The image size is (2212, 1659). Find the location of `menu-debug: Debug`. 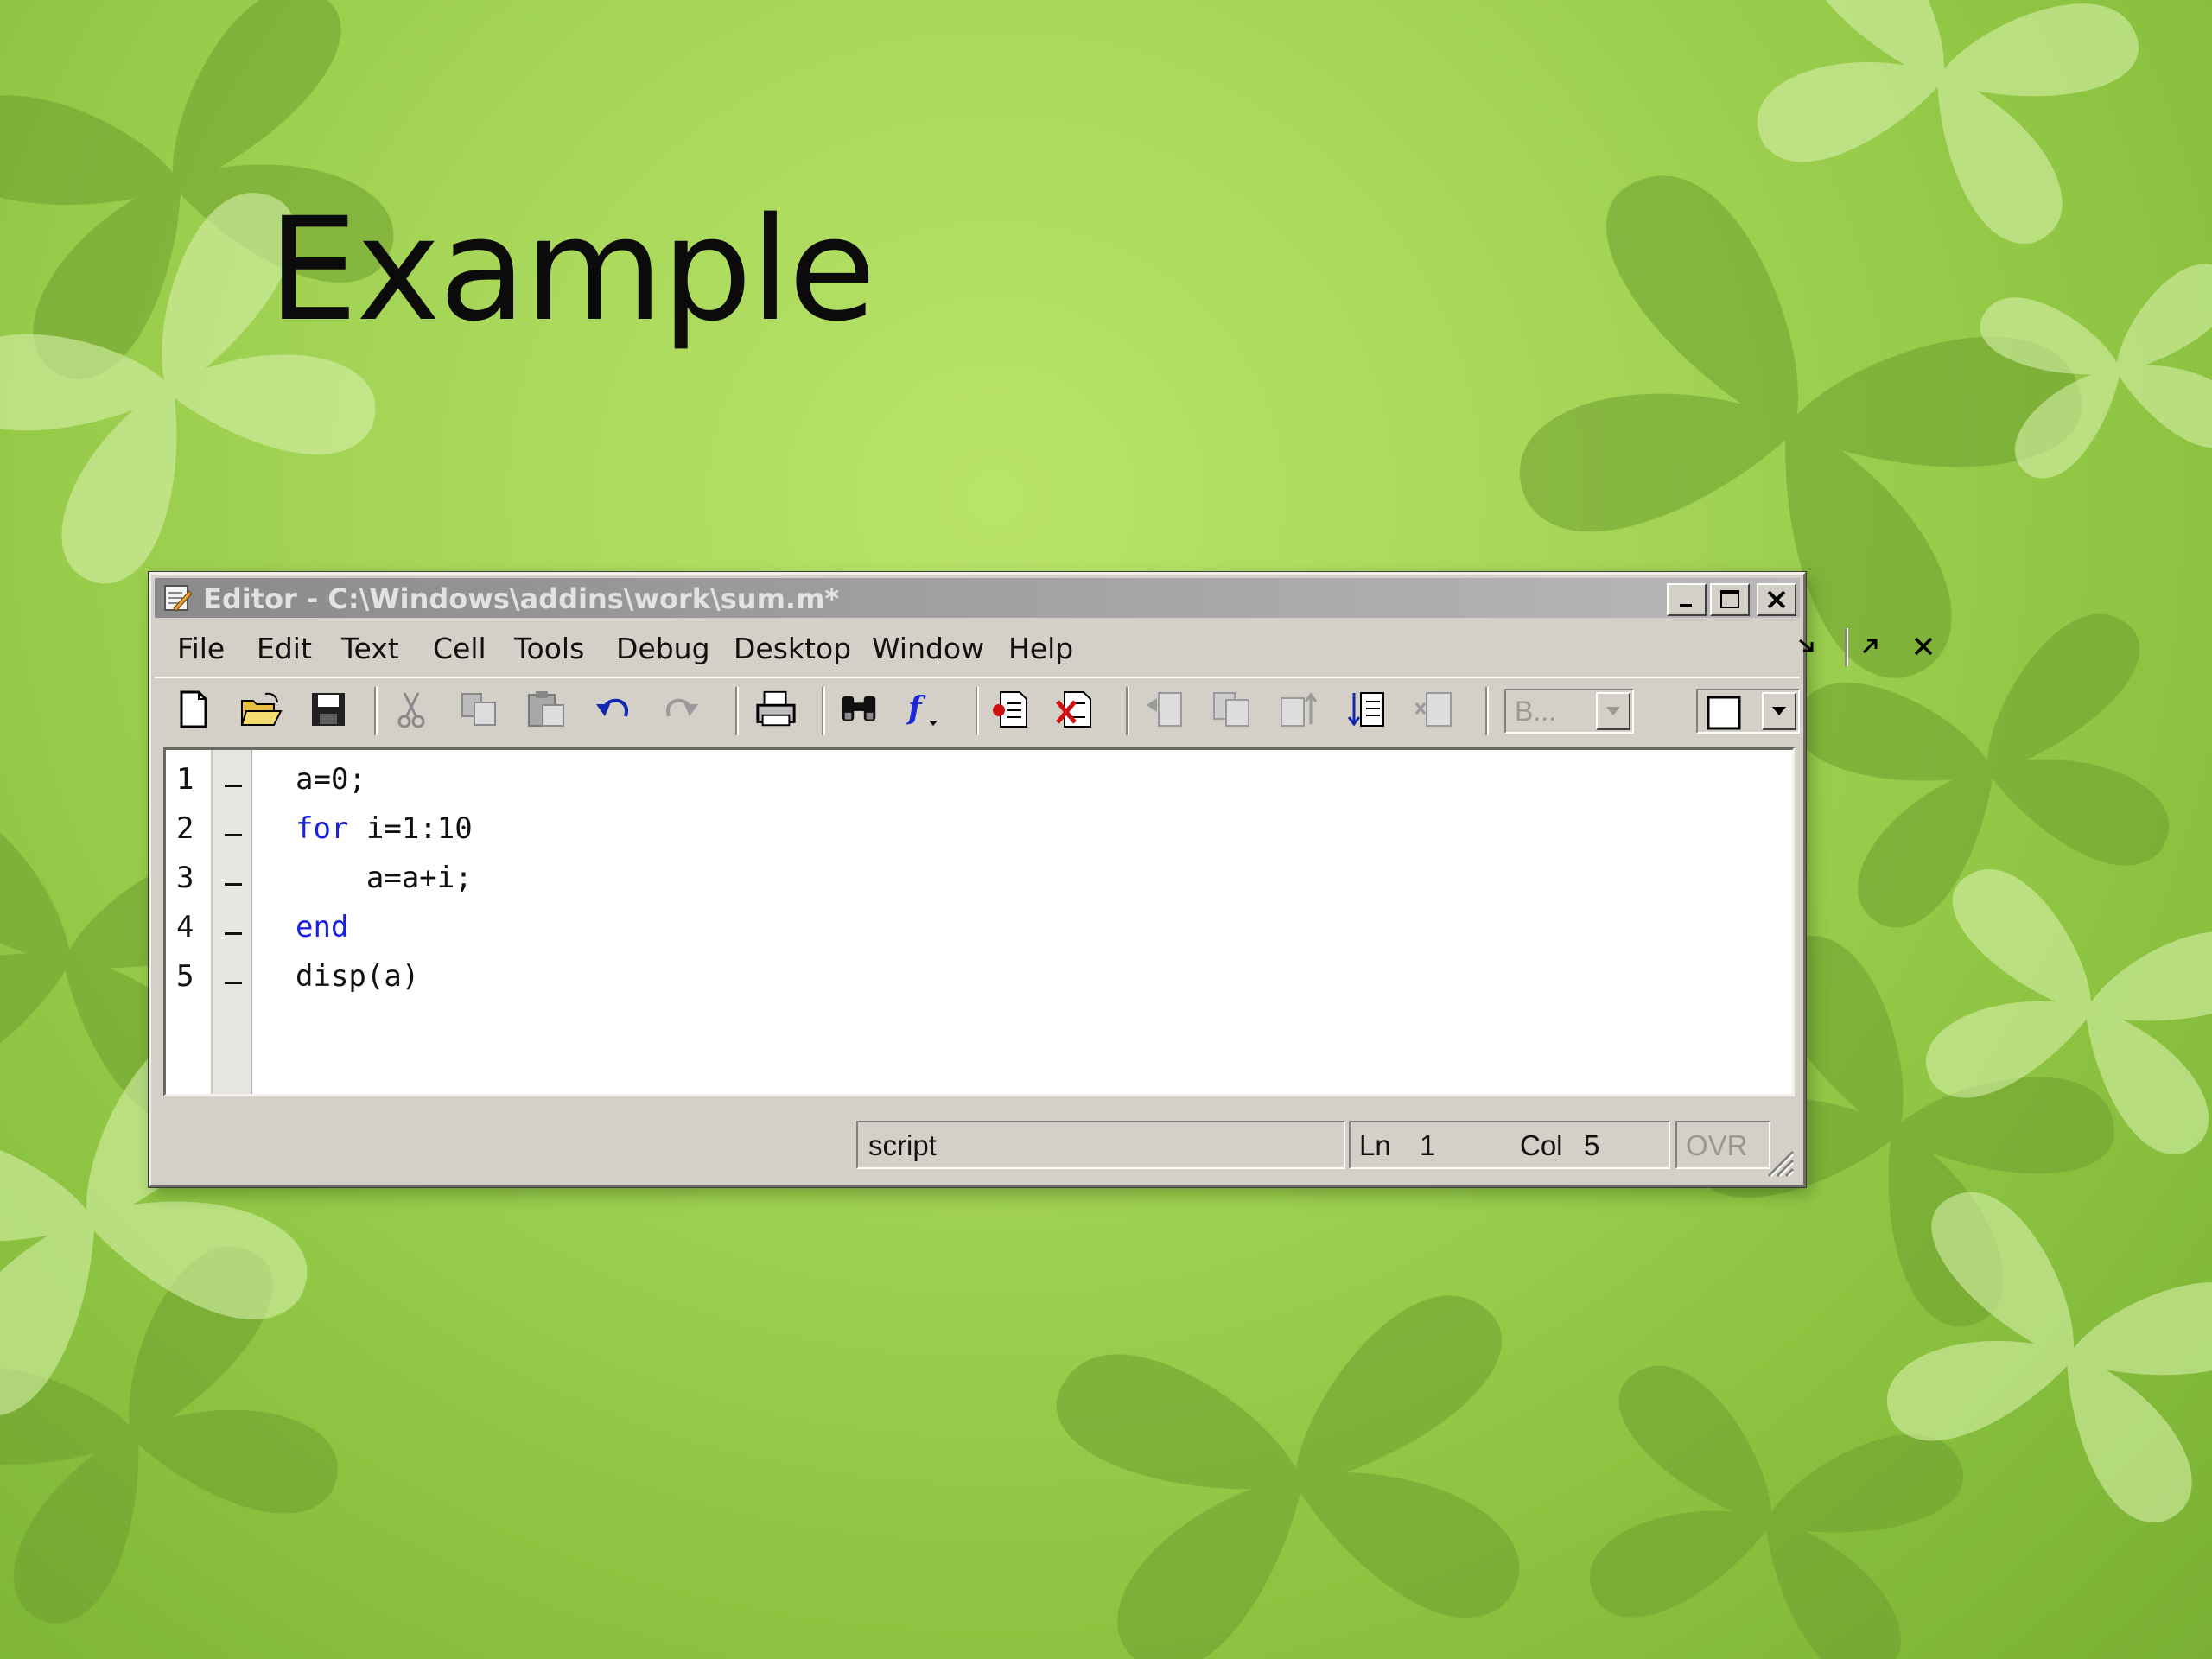

menu-debug: Debug is located at coordinates (663, 648).